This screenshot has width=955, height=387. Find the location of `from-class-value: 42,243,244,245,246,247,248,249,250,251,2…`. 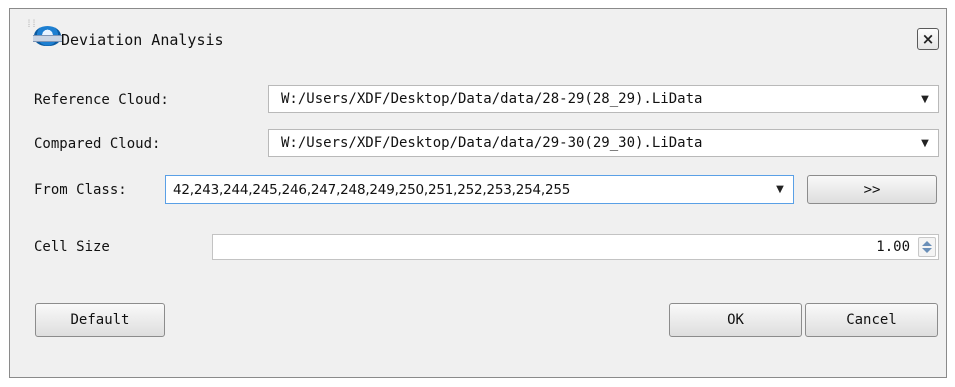

from-class-value: 42,243,244,245,246,247,248,249,250,251,2… is located at coordinates (372, 189).